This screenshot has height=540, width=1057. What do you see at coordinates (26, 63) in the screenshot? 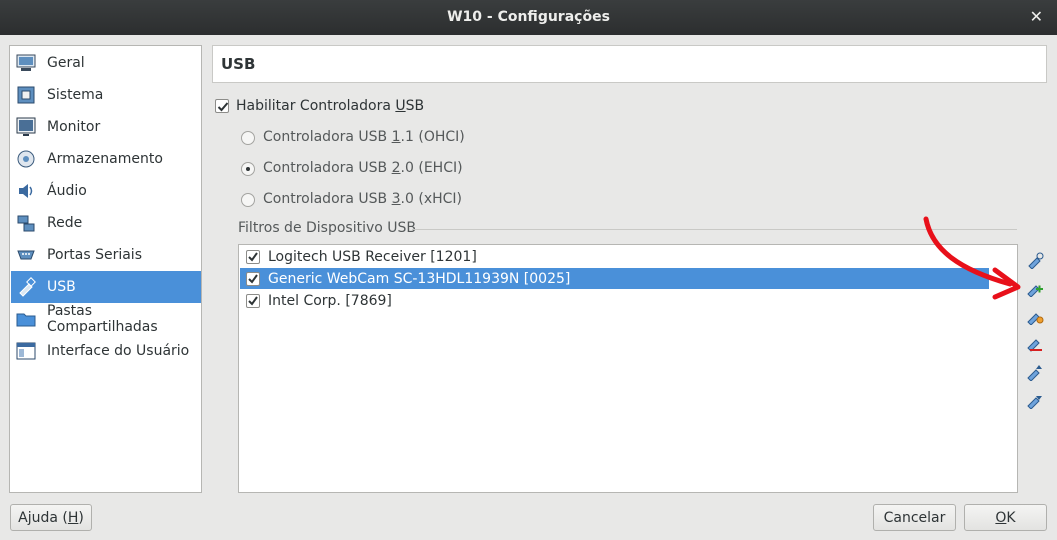
I see `monitor-general-icon` at bounding box center [26, 63].